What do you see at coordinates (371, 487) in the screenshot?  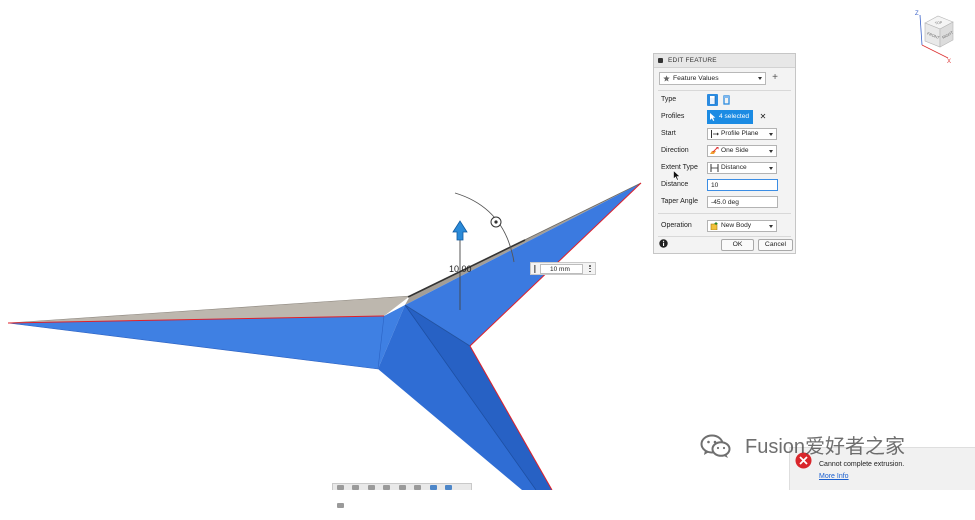 I see `pan-icon` at bounding box center [371, 487].